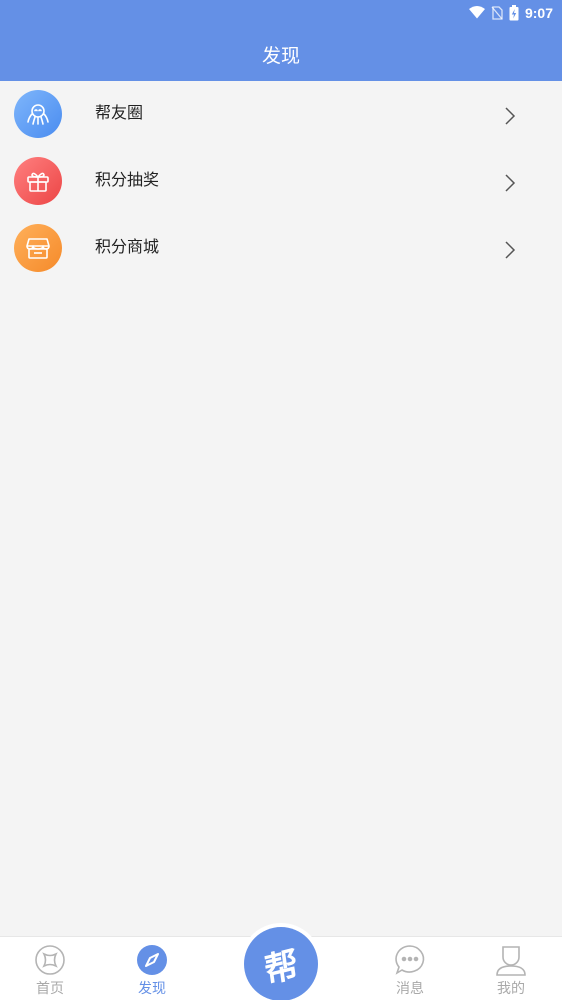 This screenshot has height=1000, width=562. What do you see at coordinates (410, 960) in the screenshot?
I see `message-icon` at bounding box center [410, 960].